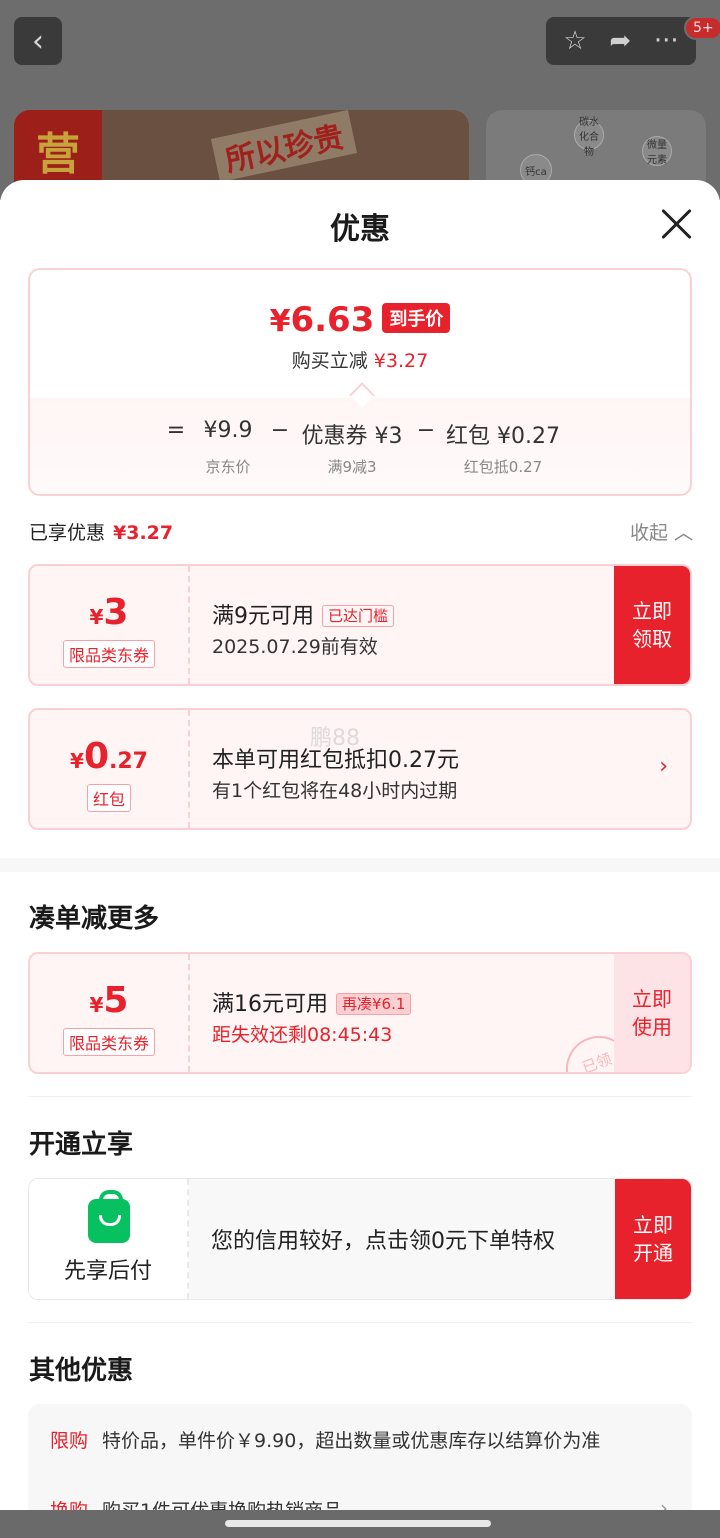 The image size is (720, 1538). What do you see at coordinates (302, 1035) in the screenshot?
I see `coupon-countdown: 距失效还剩08:45:43` at bounding box center [302, 1035].